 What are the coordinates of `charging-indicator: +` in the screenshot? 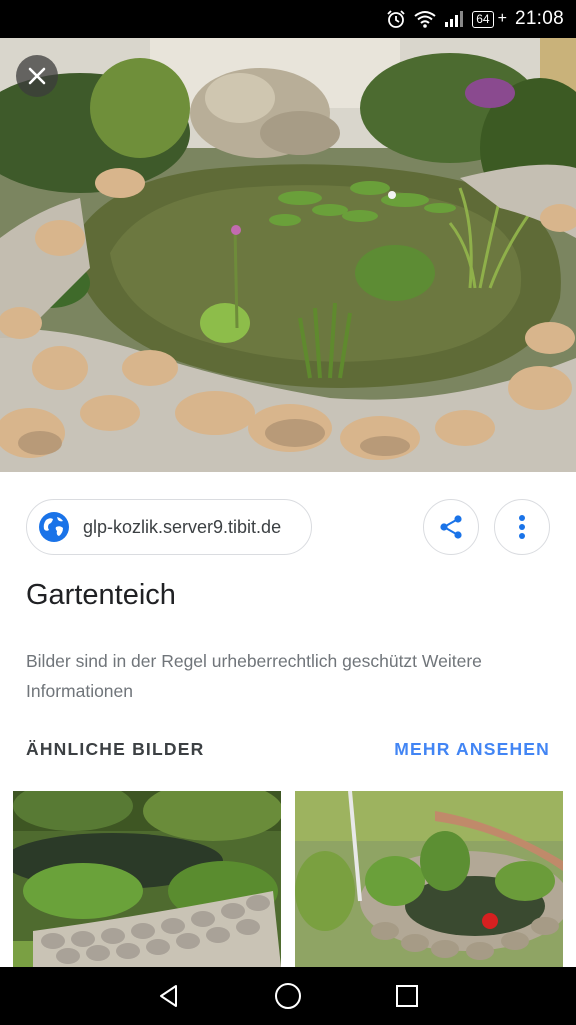 It's located at (502, 18).